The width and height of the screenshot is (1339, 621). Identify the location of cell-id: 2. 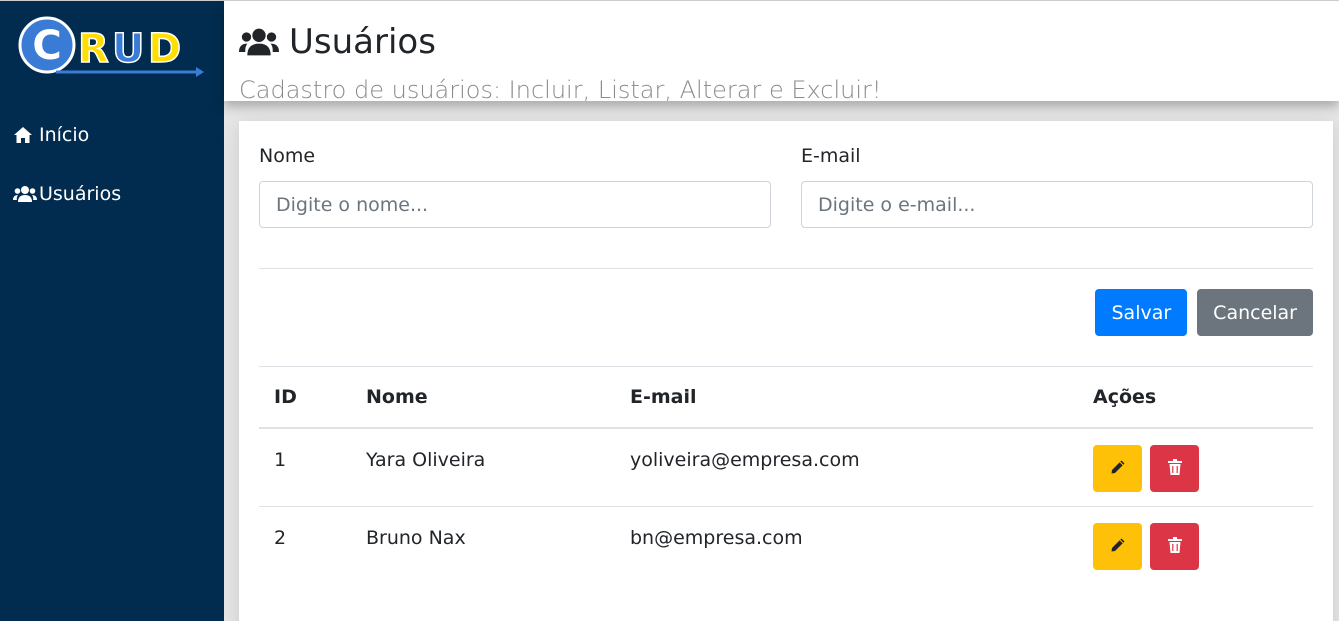
(280, 537).